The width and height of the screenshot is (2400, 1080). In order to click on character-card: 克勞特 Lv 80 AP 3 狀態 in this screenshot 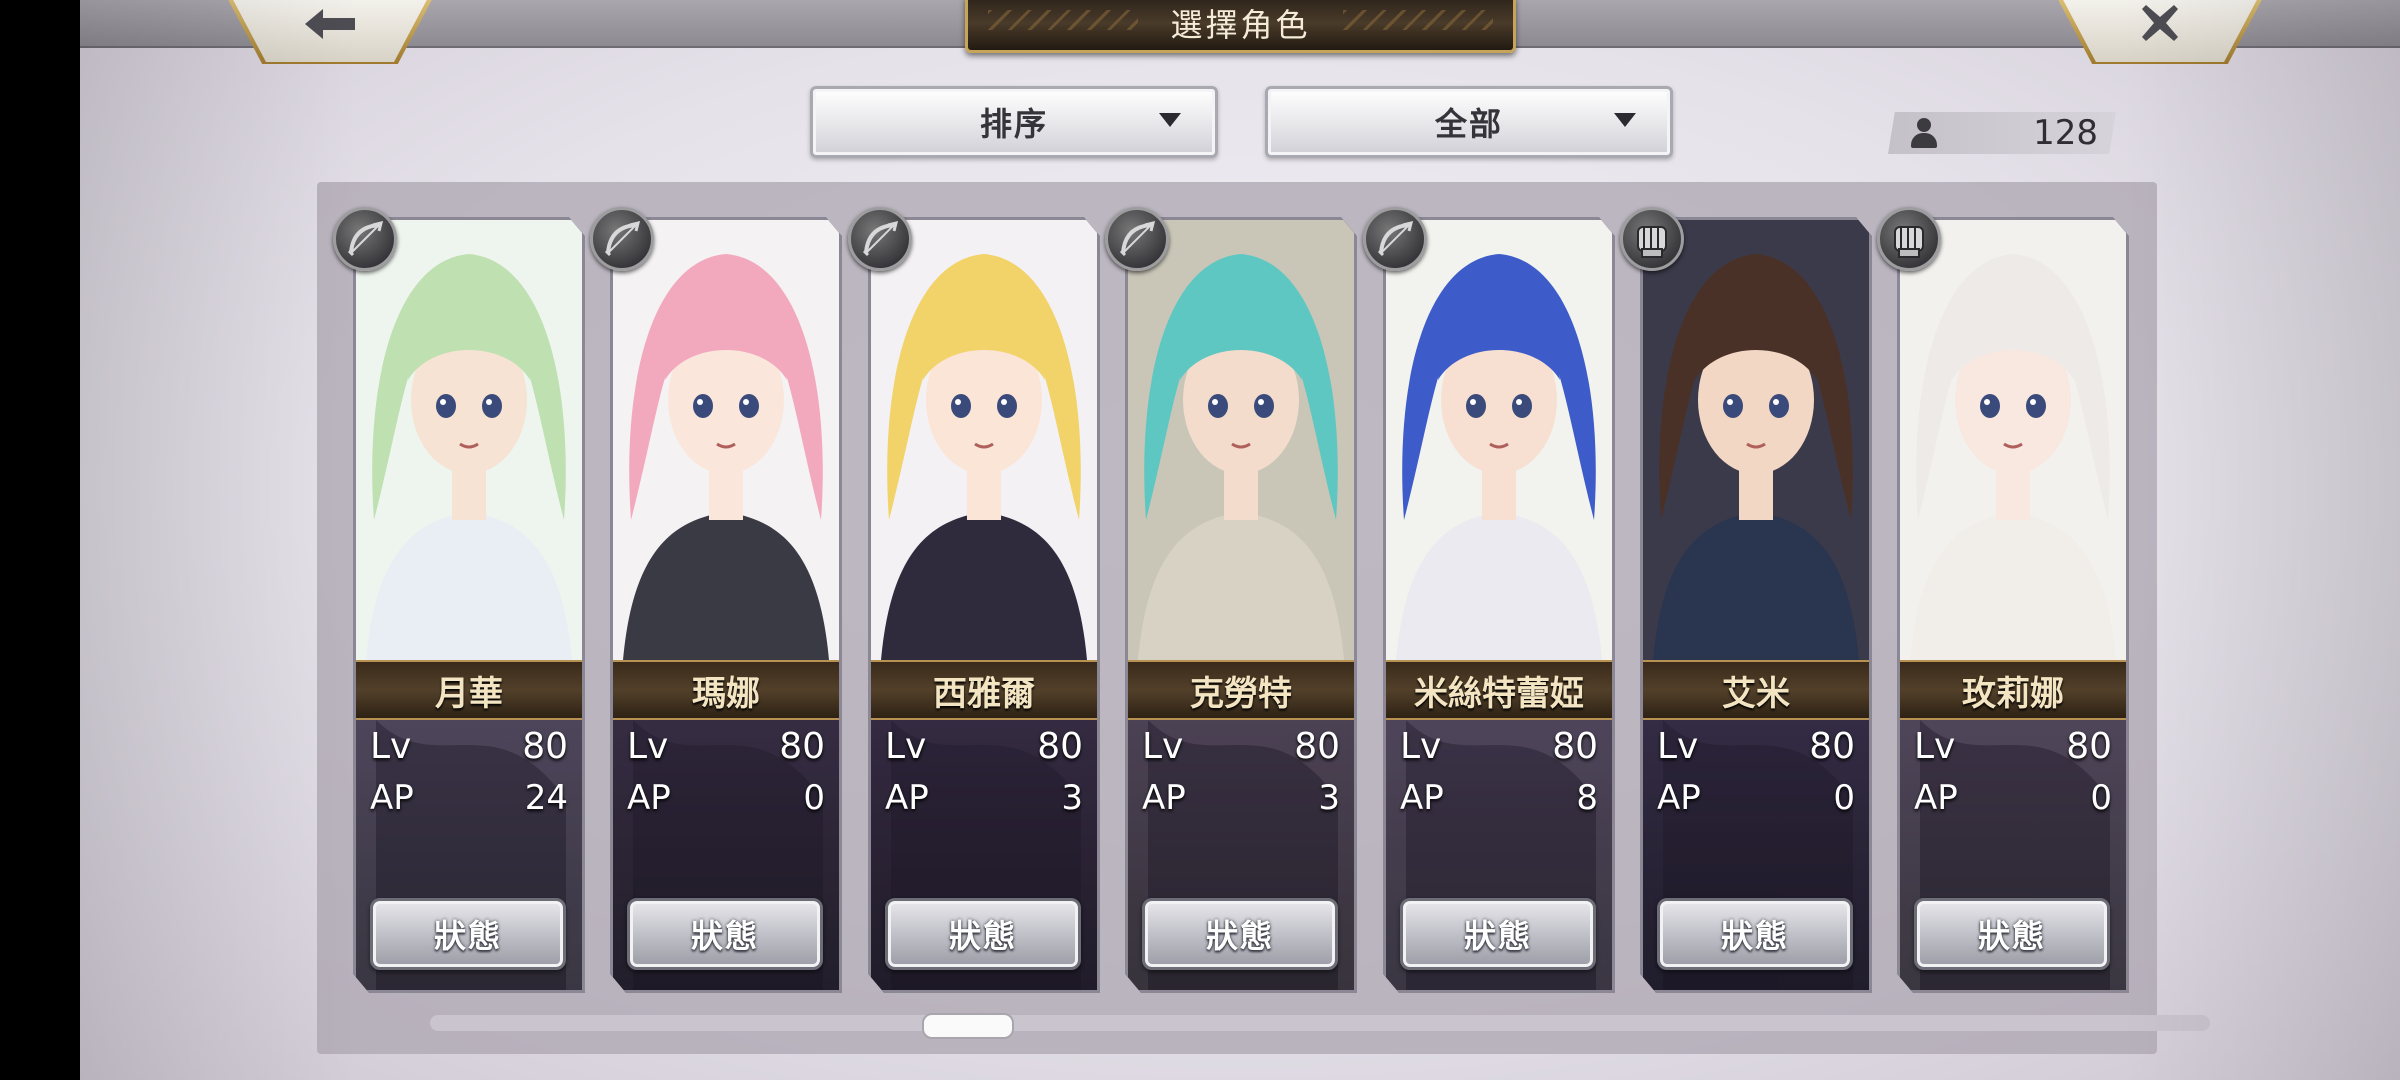, I will do `click(1241, 605)`.